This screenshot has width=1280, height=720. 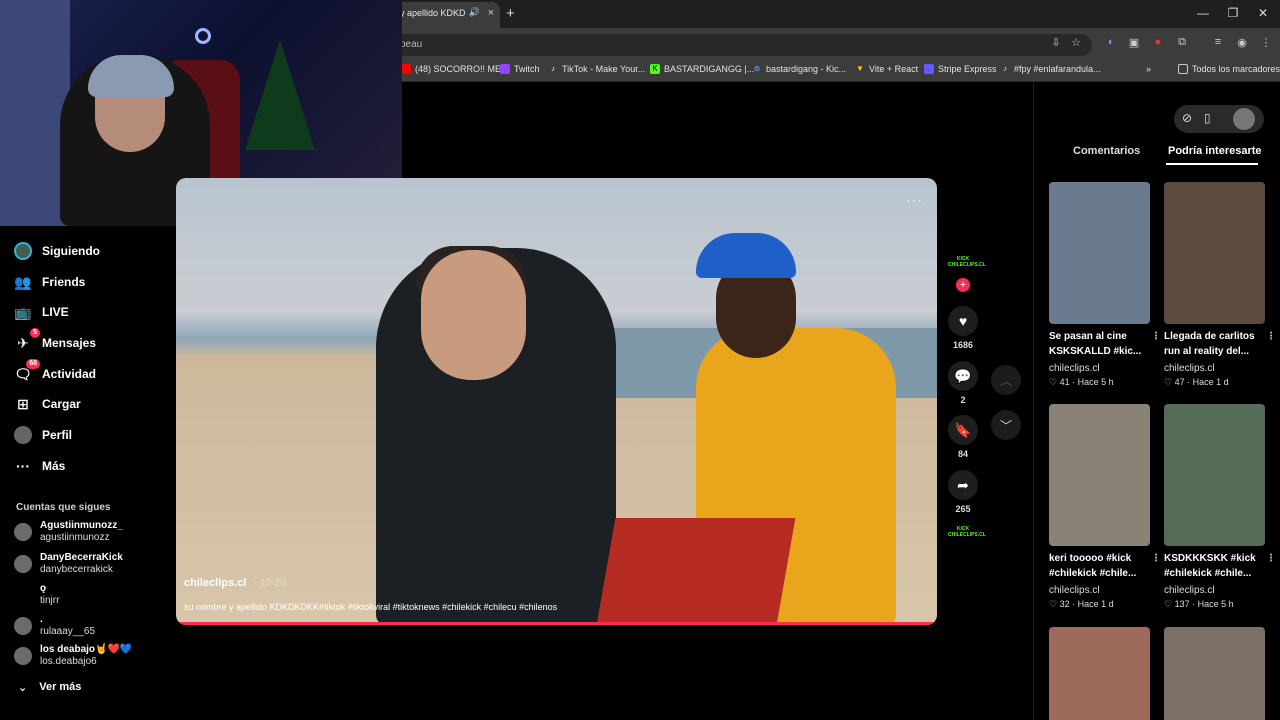 I want to click on share-icon: ➦, so click(x=963, y=485).